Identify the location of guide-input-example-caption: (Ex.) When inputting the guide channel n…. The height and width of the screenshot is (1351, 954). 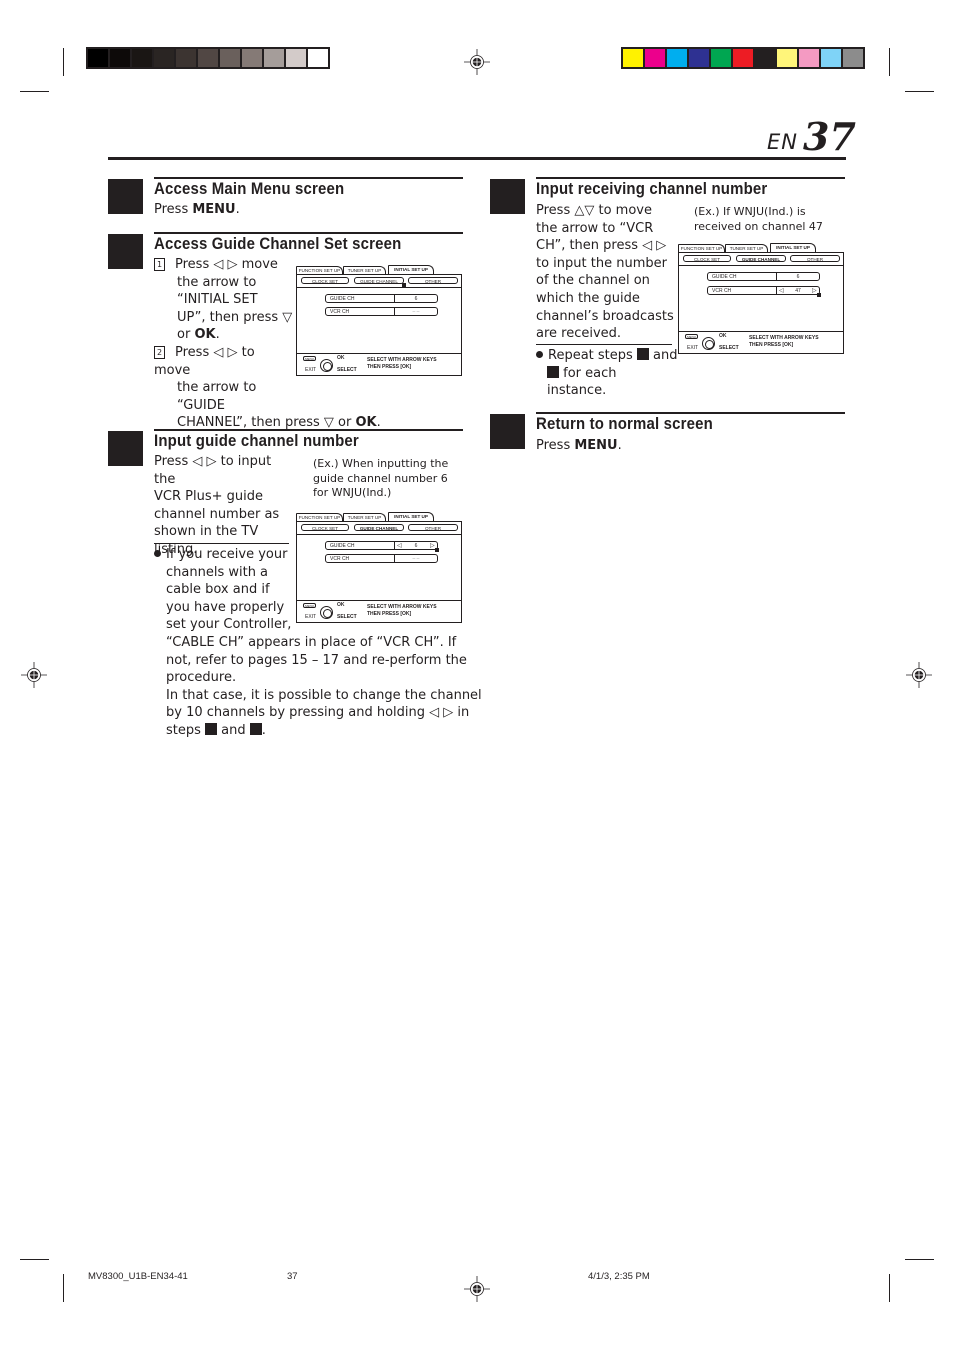
(381, 478).